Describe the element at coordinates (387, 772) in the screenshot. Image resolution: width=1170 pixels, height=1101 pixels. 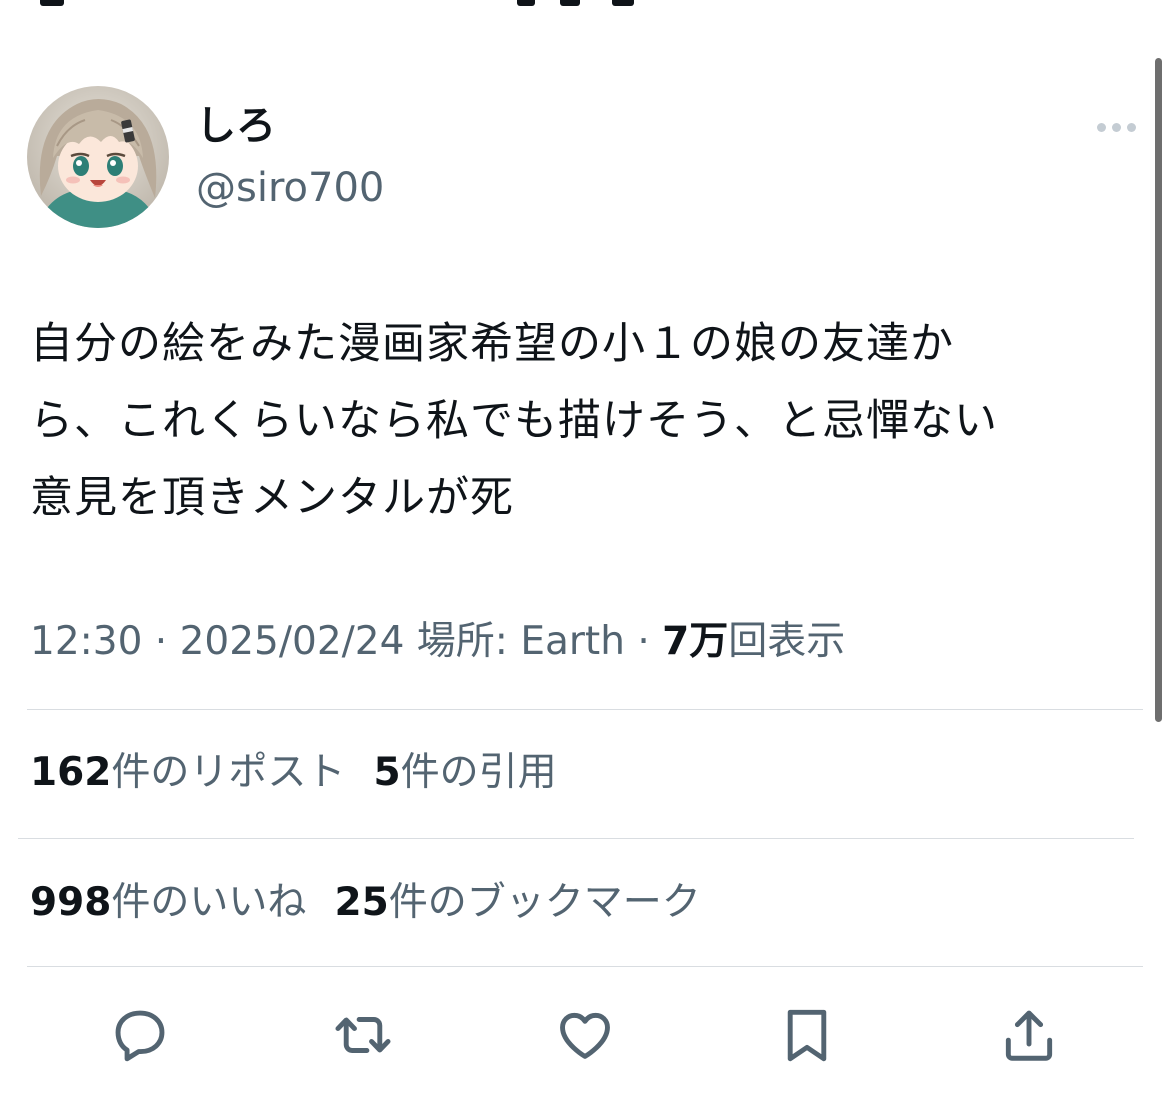
I see `quote-count: 5` at that location.